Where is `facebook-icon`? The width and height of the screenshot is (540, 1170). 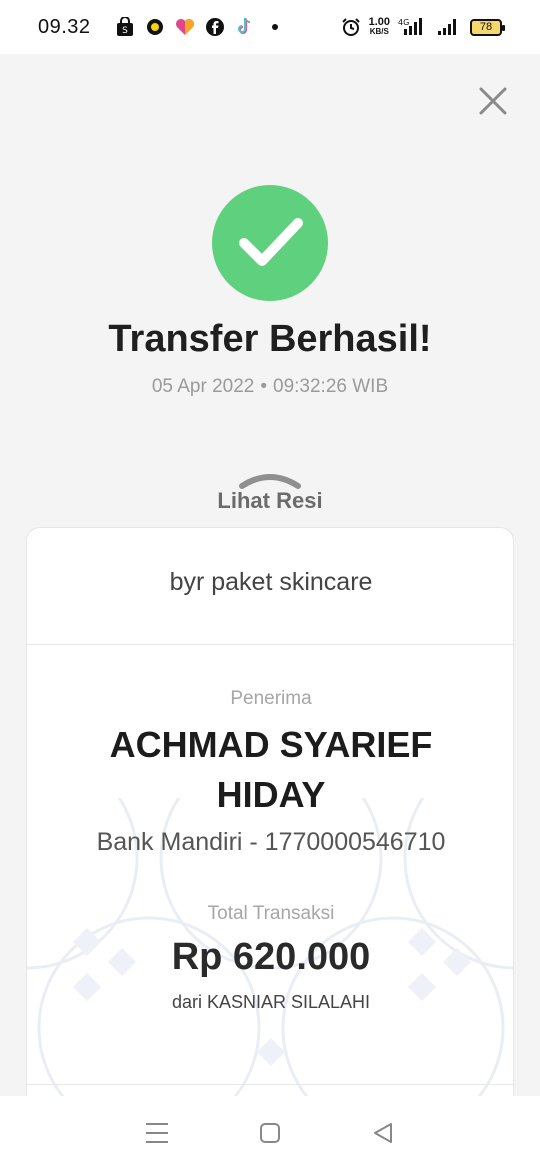
facebook-icon is located at coordinates (215, 27).